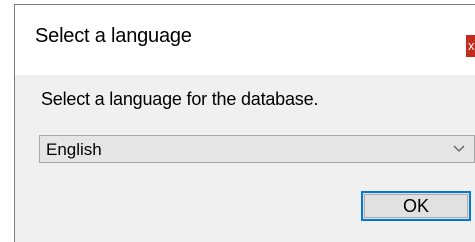  What do you see at coordinates (180, 99) in the screenshot?
I see `prompt-text: Select a language for the database.` at bounding box center [180, 99].